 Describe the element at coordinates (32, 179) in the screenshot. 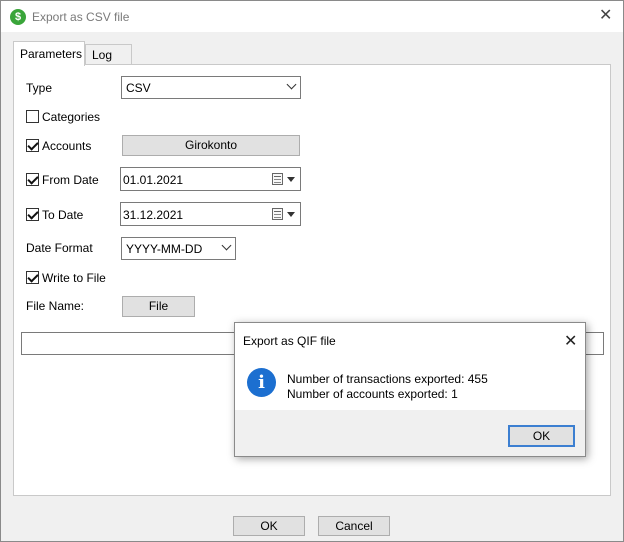

I see `from-date-checkbox` at that location.